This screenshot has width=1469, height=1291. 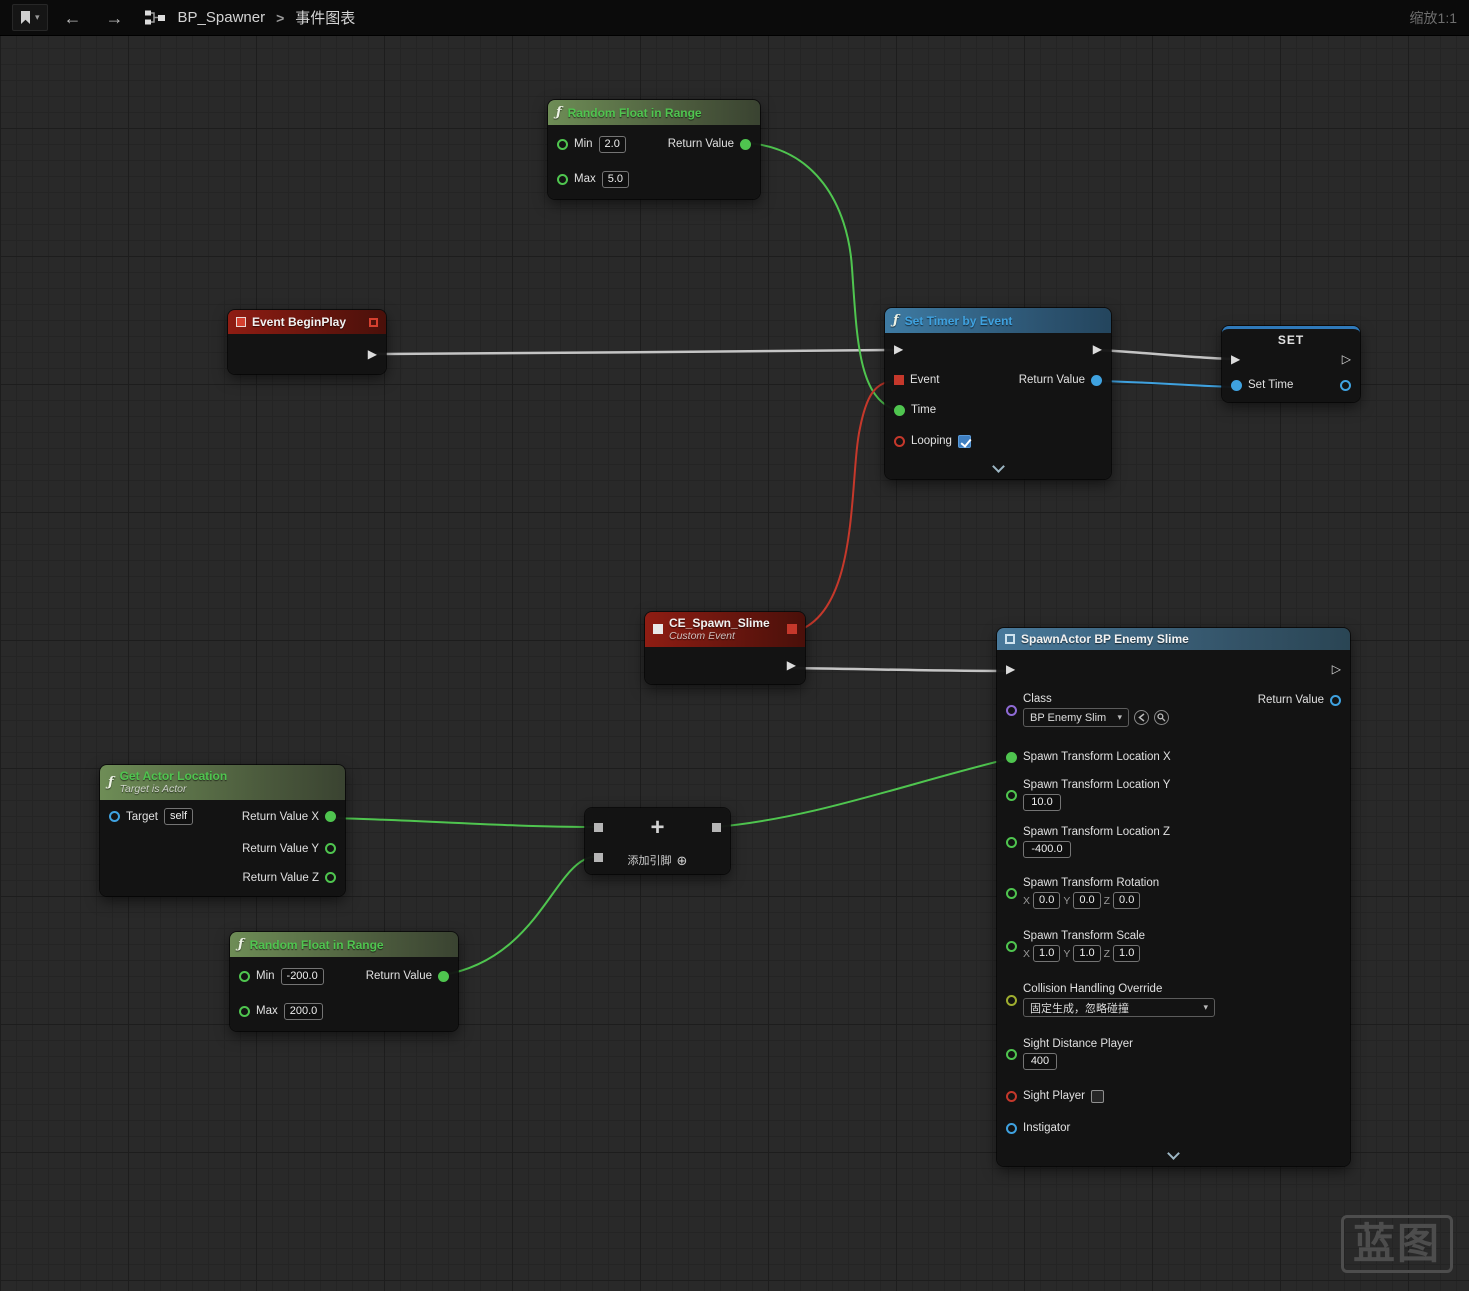 I want to click on location-y-pin, so click(x=1011, y=795).